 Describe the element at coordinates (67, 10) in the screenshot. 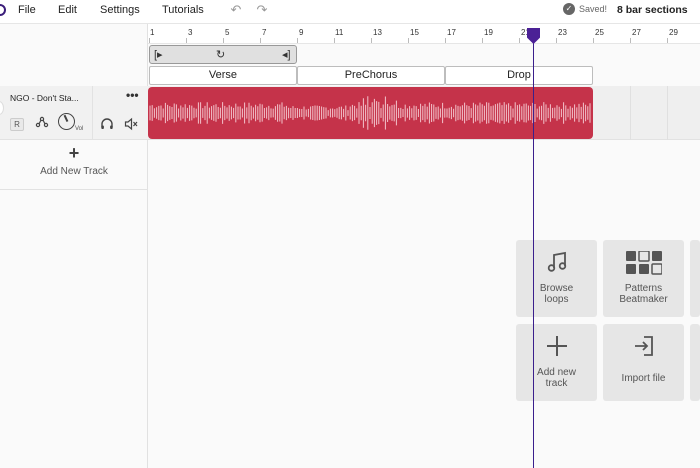

I see `menu-edit: Edit` at that location.